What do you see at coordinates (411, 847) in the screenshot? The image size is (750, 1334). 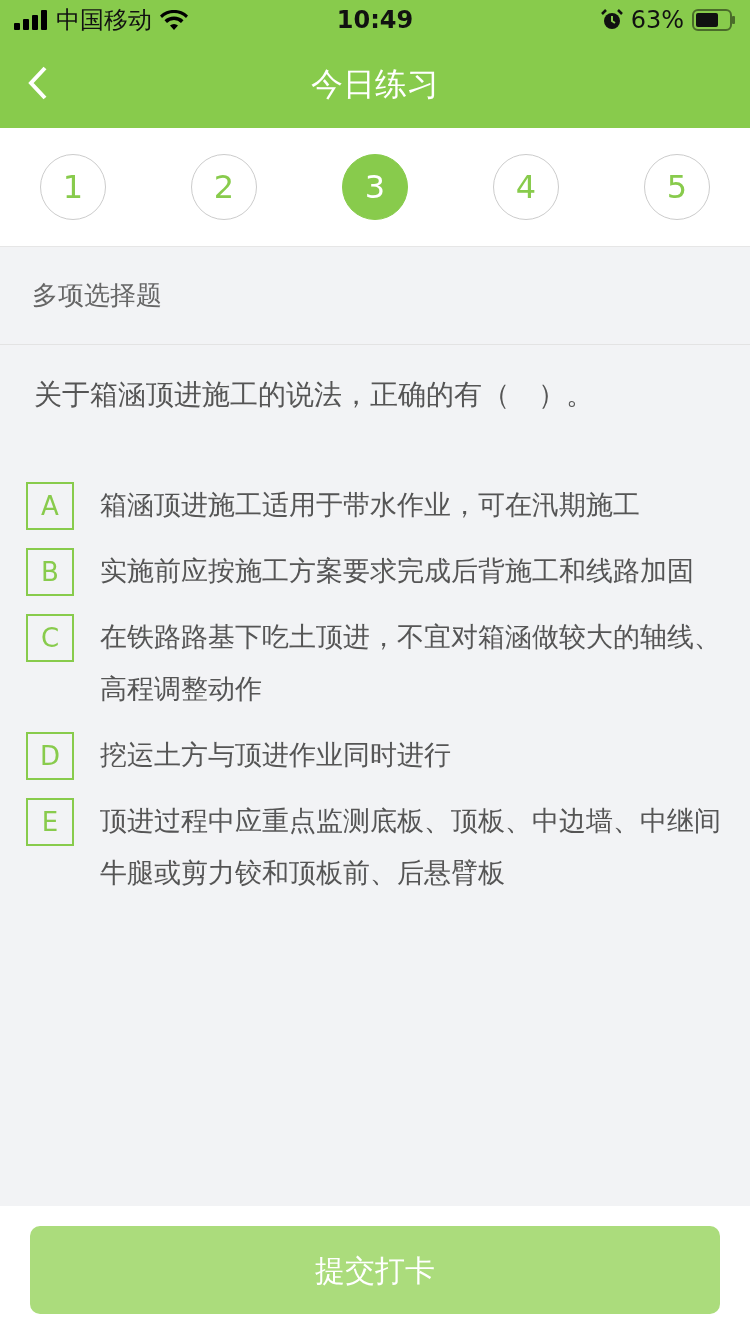 I see `option-text: 顶进过程中应重点监测底板、顶板、中边墙、中继间牛腿或剪力铰和顶板前、后悬臂板` at bounding box center [411, 847].